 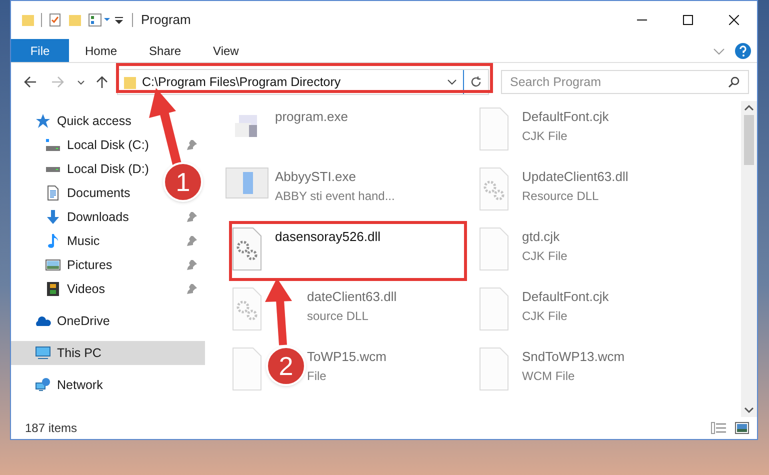 I want to click on file-name: SndToWP13.wcm, so click(x=573, y=357).